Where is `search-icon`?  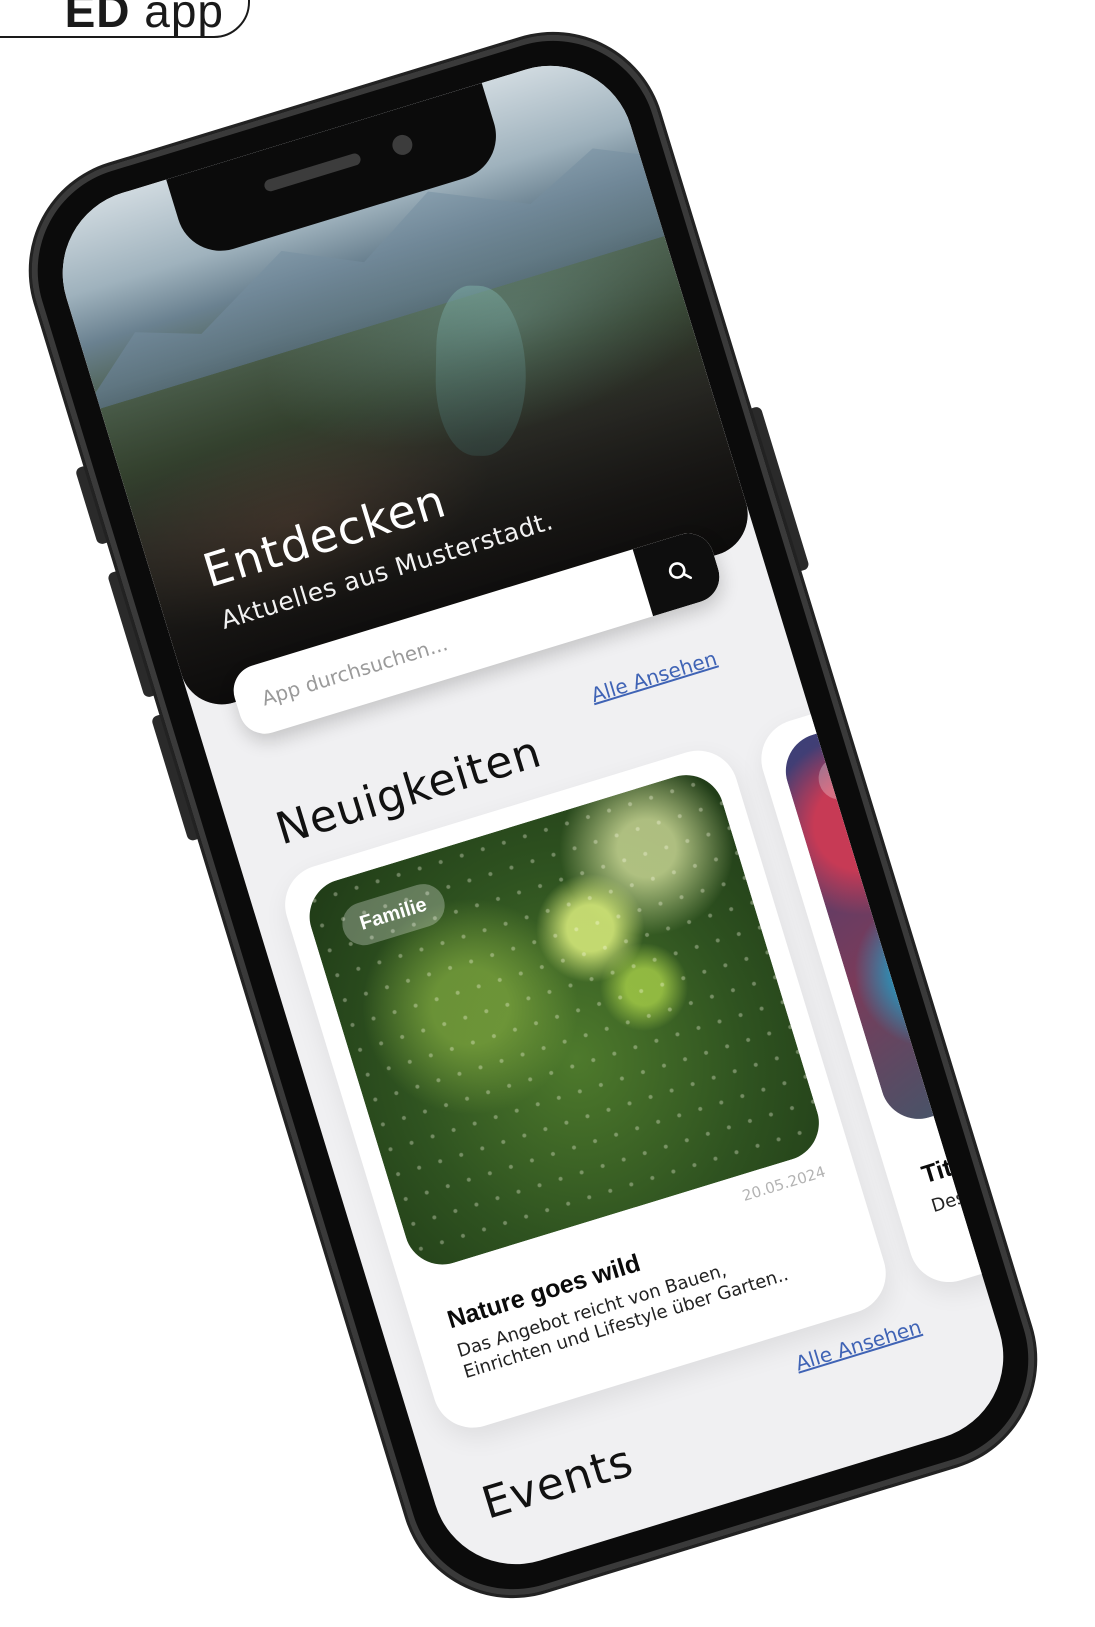
search-icon is located at coordinates (680, 571).